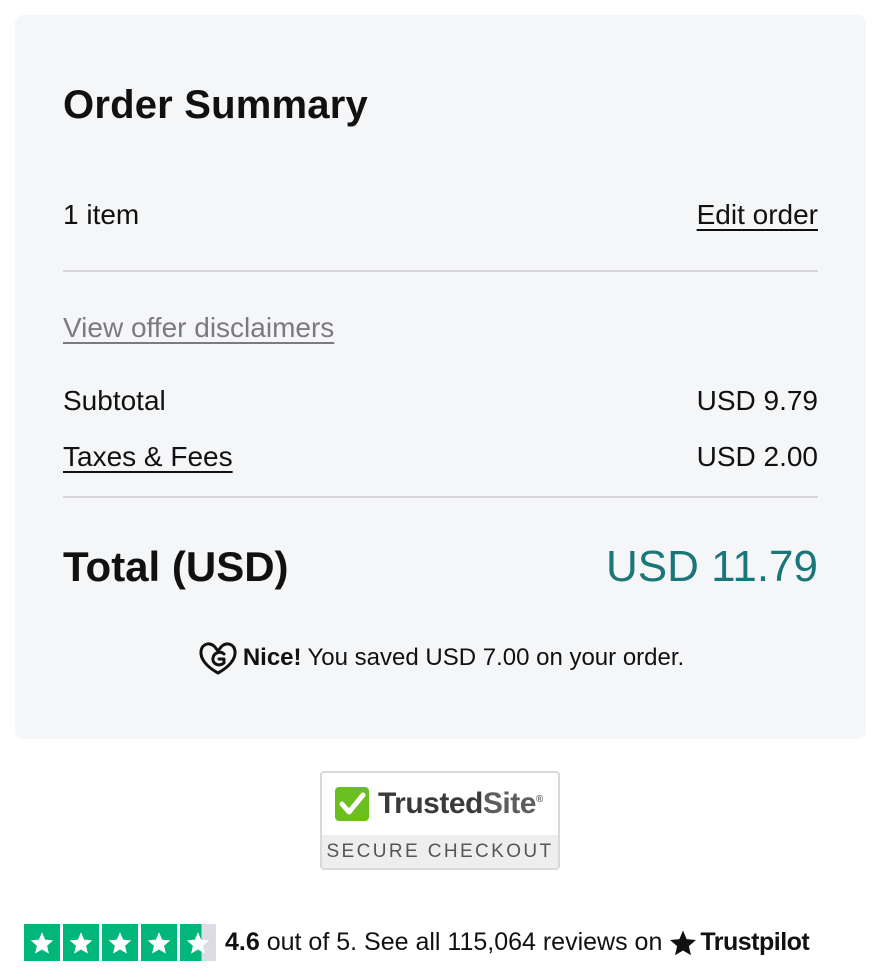  Describe the element at coordinates (440, 401) in the screenshot. I see `subtotal-row: Subtotal USD 9.79` at that location.